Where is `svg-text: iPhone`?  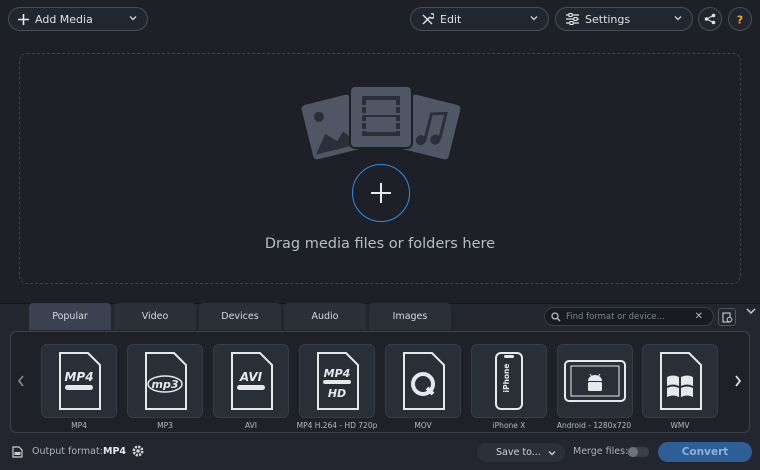
svg-text: iPhone is located at coordinates (506, 378).